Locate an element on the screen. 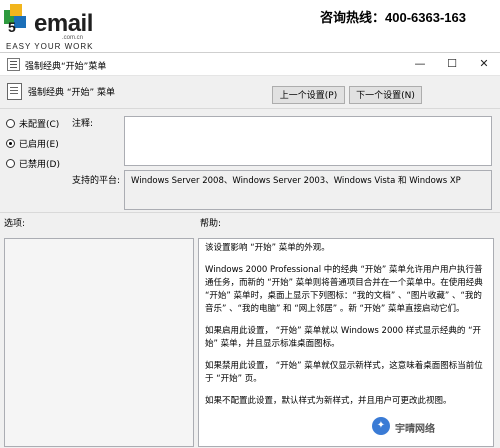  help-label: 帮助: is located at coordinates (211, 224).